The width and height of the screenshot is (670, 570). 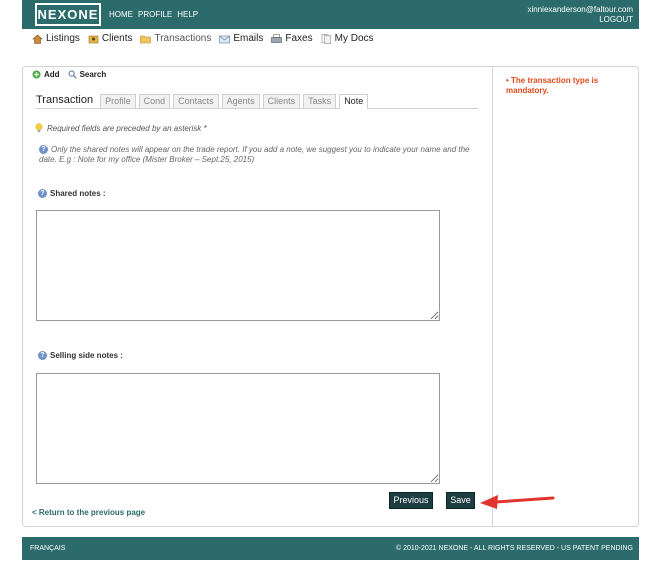 What do you see at coordinates (238, 265) in the screenshot?
I see `shared-notes-textarea` at bounding box center [238, 265].